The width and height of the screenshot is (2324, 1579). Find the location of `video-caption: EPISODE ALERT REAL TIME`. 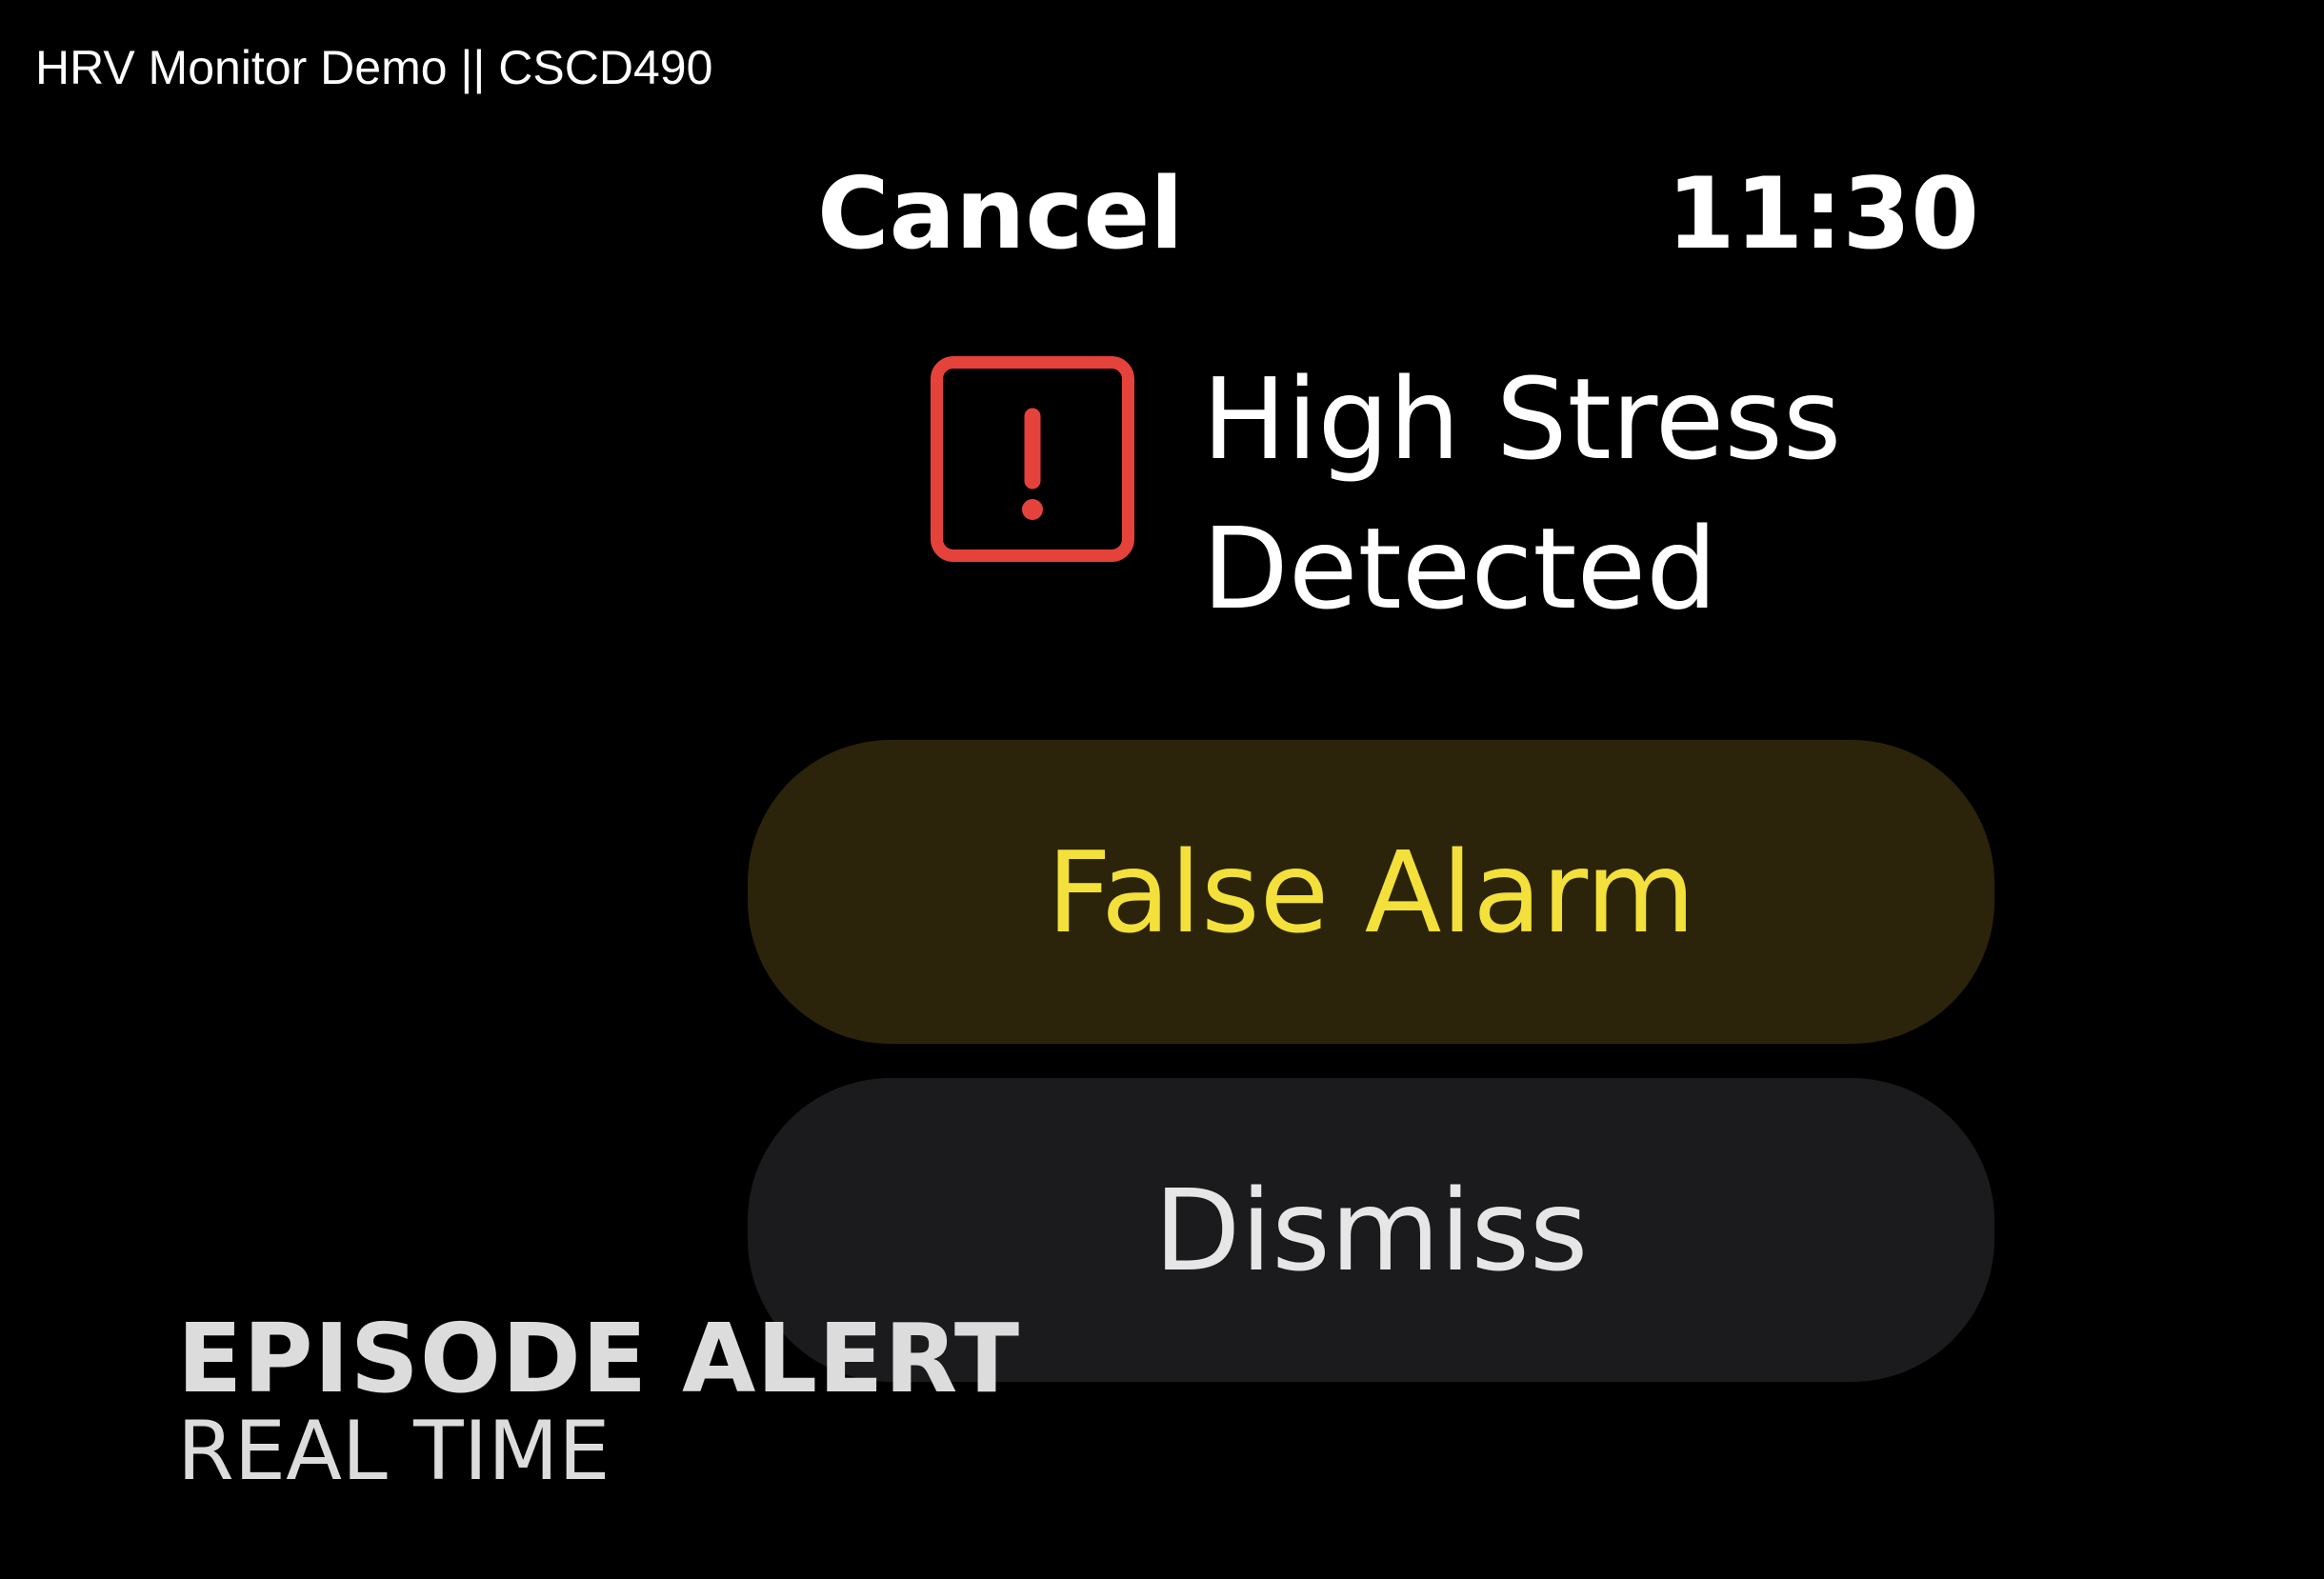

video-caption: EPISODE ALERT REAL TIME is located at coordinates (599, 1401).